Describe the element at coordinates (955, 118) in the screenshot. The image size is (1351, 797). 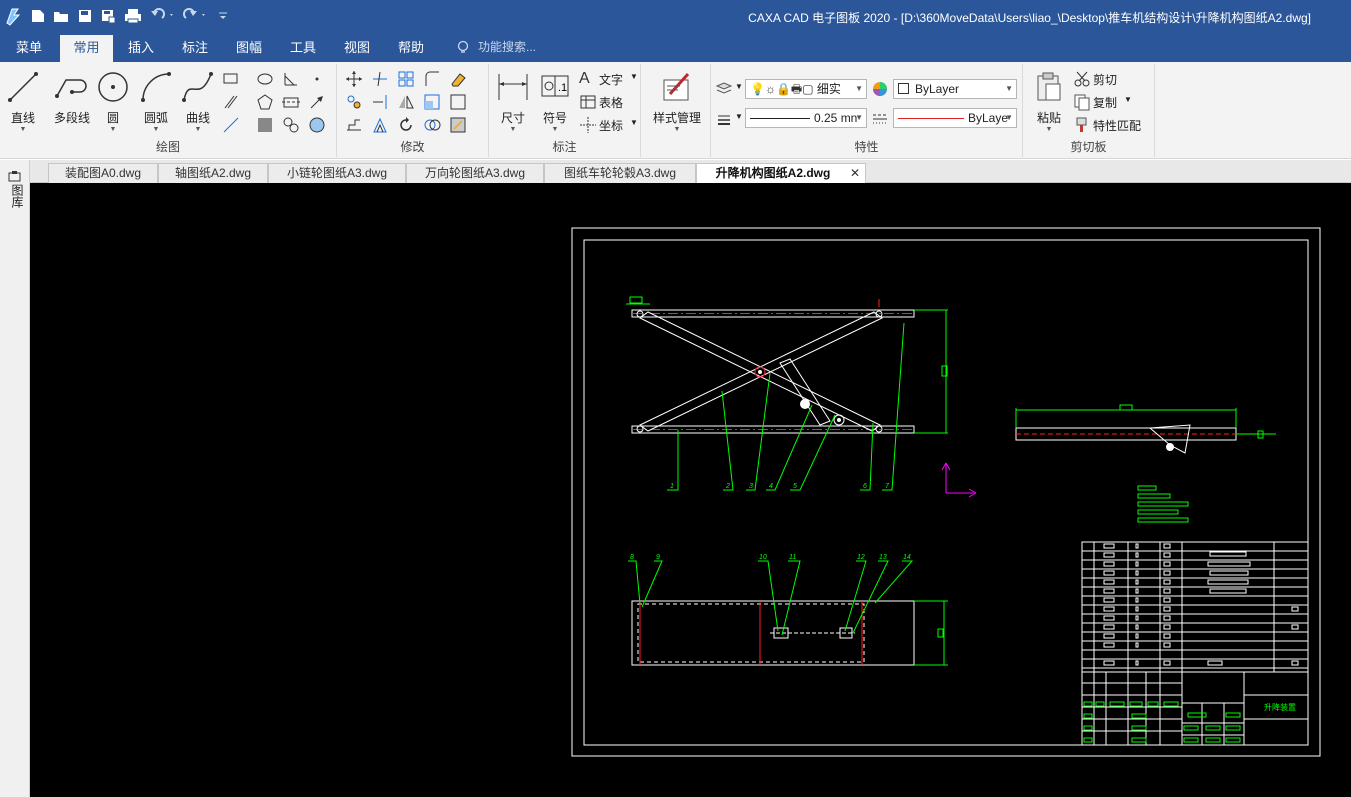
I see `linetype-combo: ByLaye ▼` at that location.